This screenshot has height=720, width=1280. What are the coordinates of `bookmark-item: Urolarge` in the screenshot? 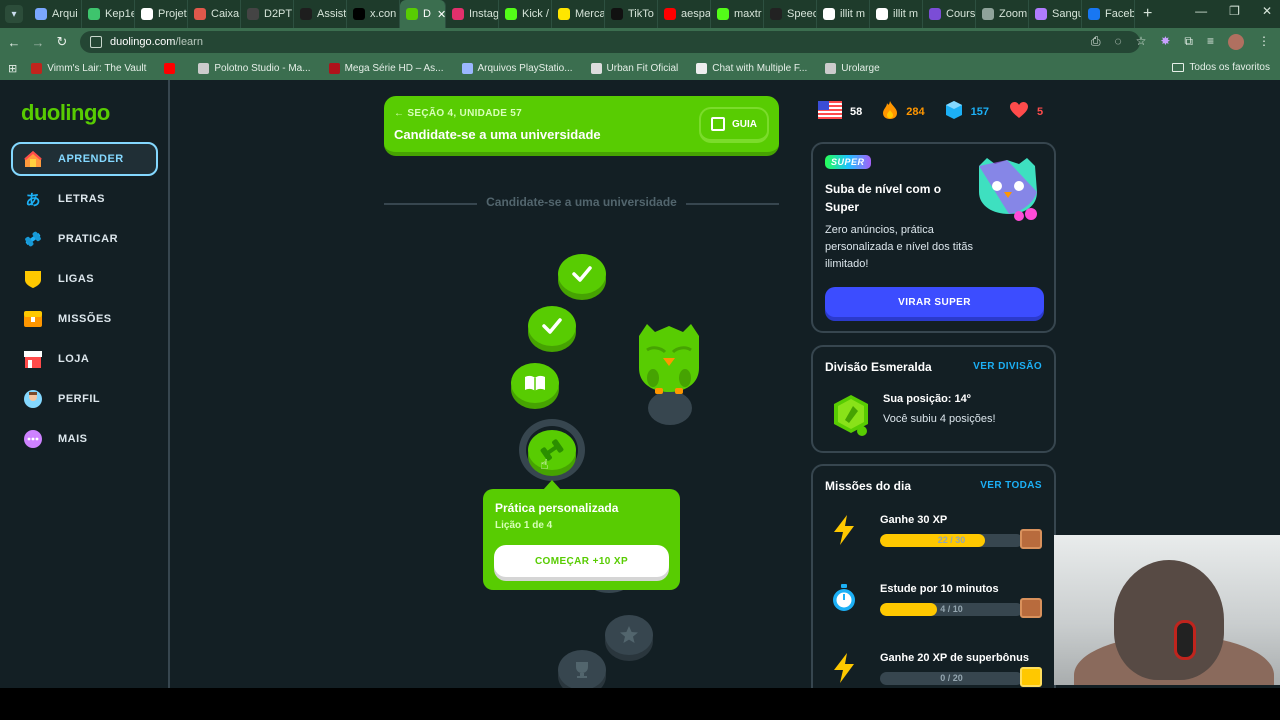 It's located at (852, 68).